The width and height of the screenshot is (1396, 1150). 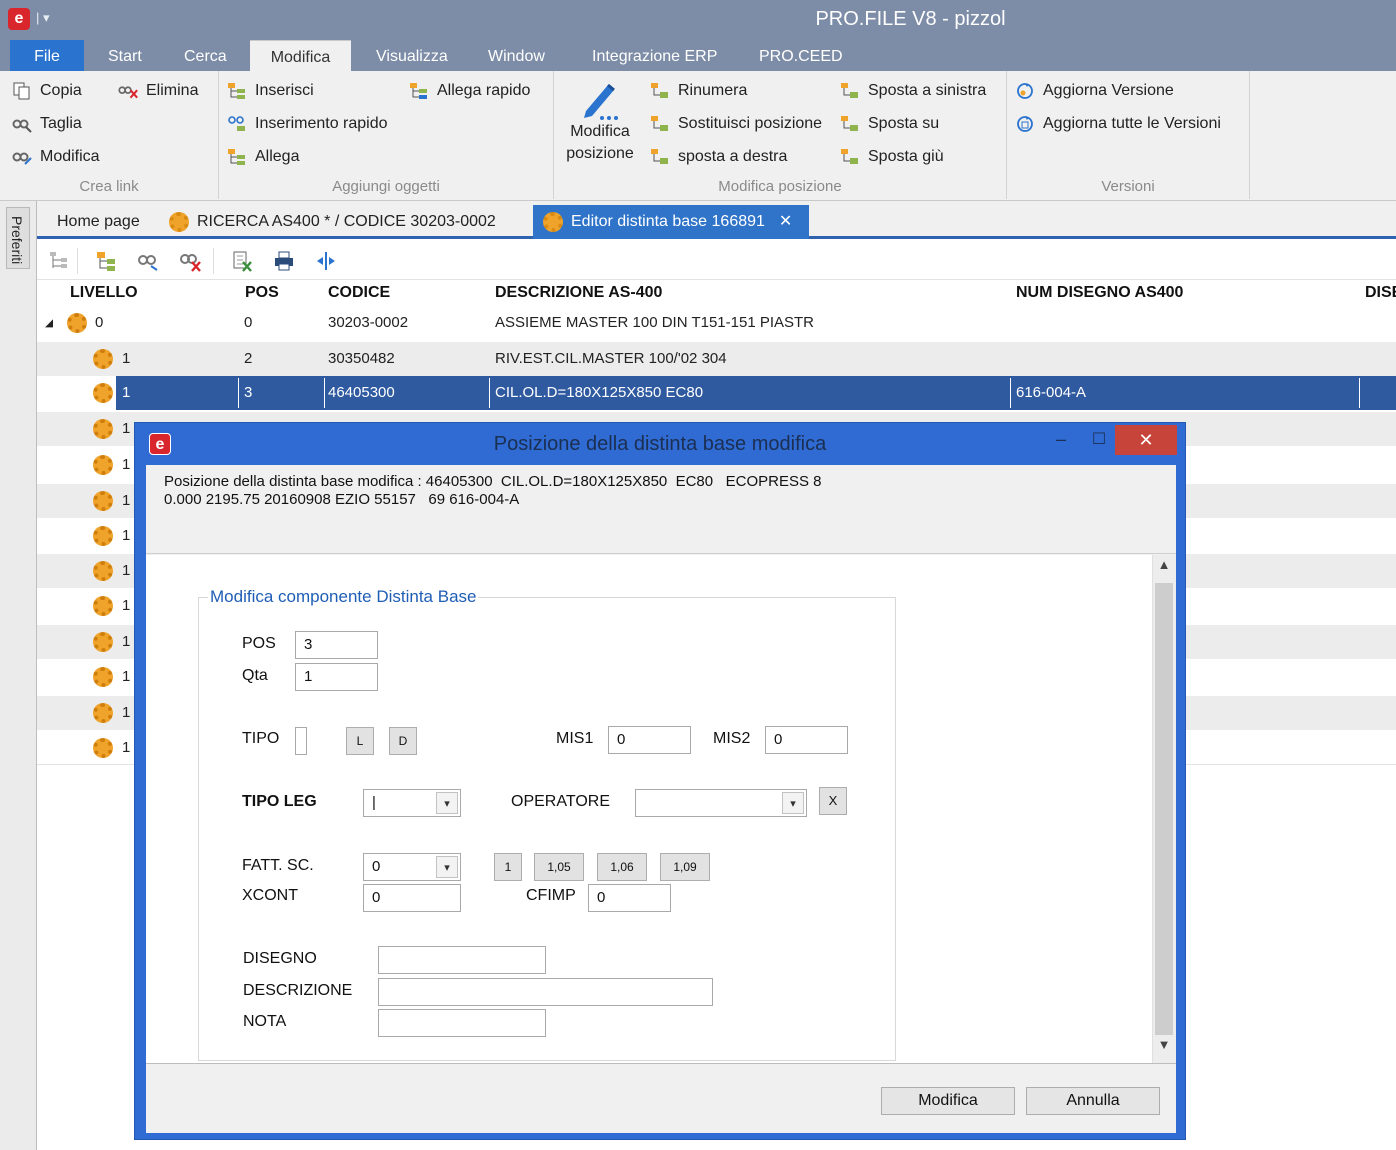 What do you see at coordinates (148, 261) in the screenshot?
I see `cut-link-icon` at bounding box center [148, 261].